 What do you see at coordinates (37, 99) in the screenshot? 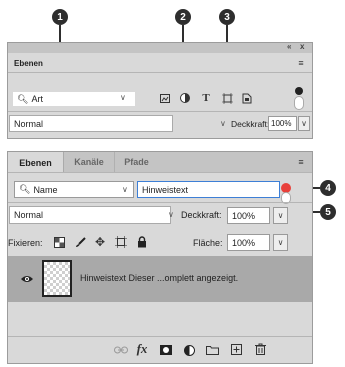
I see `filter-kind-value: Art` at bounding box center [37, 99].